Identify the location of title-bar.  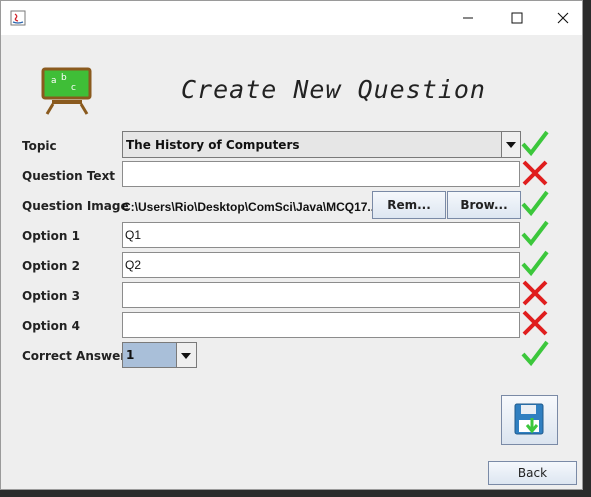
(291, 18).